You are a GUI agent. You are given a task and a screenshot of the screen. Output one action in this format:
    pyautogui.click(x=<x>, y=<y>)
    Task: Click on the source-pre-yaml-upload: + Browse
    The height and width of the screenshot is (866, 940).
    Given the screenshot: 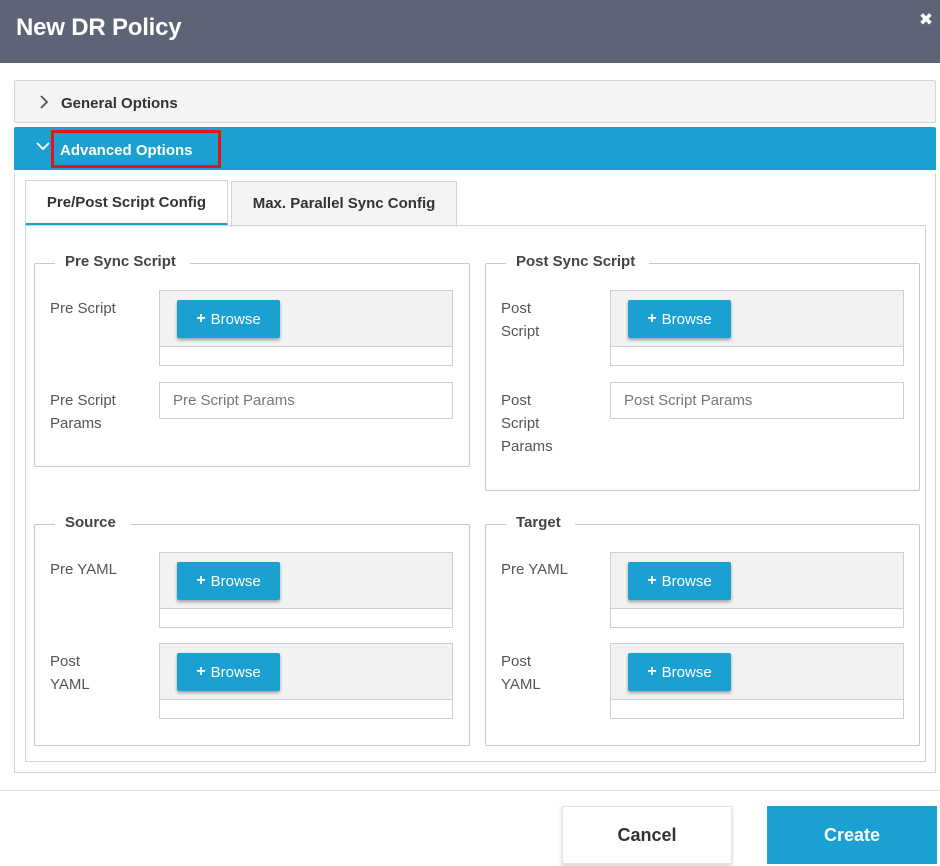 What is the action you would take?
    pyautogui.click(x=306, y=590)
    